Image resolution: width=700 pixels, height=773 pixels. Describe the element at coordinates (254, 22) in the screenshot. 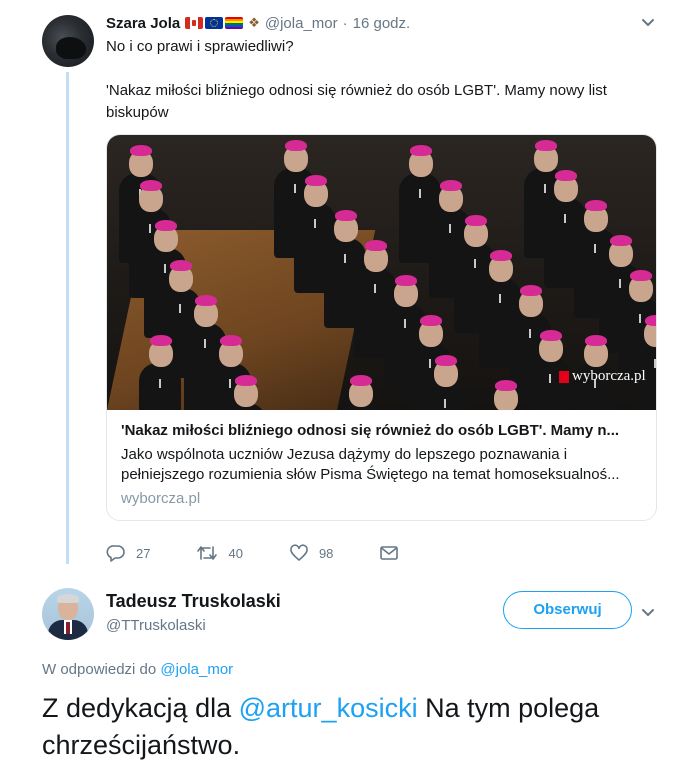

I see `paw-prints-icon: ❖` at that location.